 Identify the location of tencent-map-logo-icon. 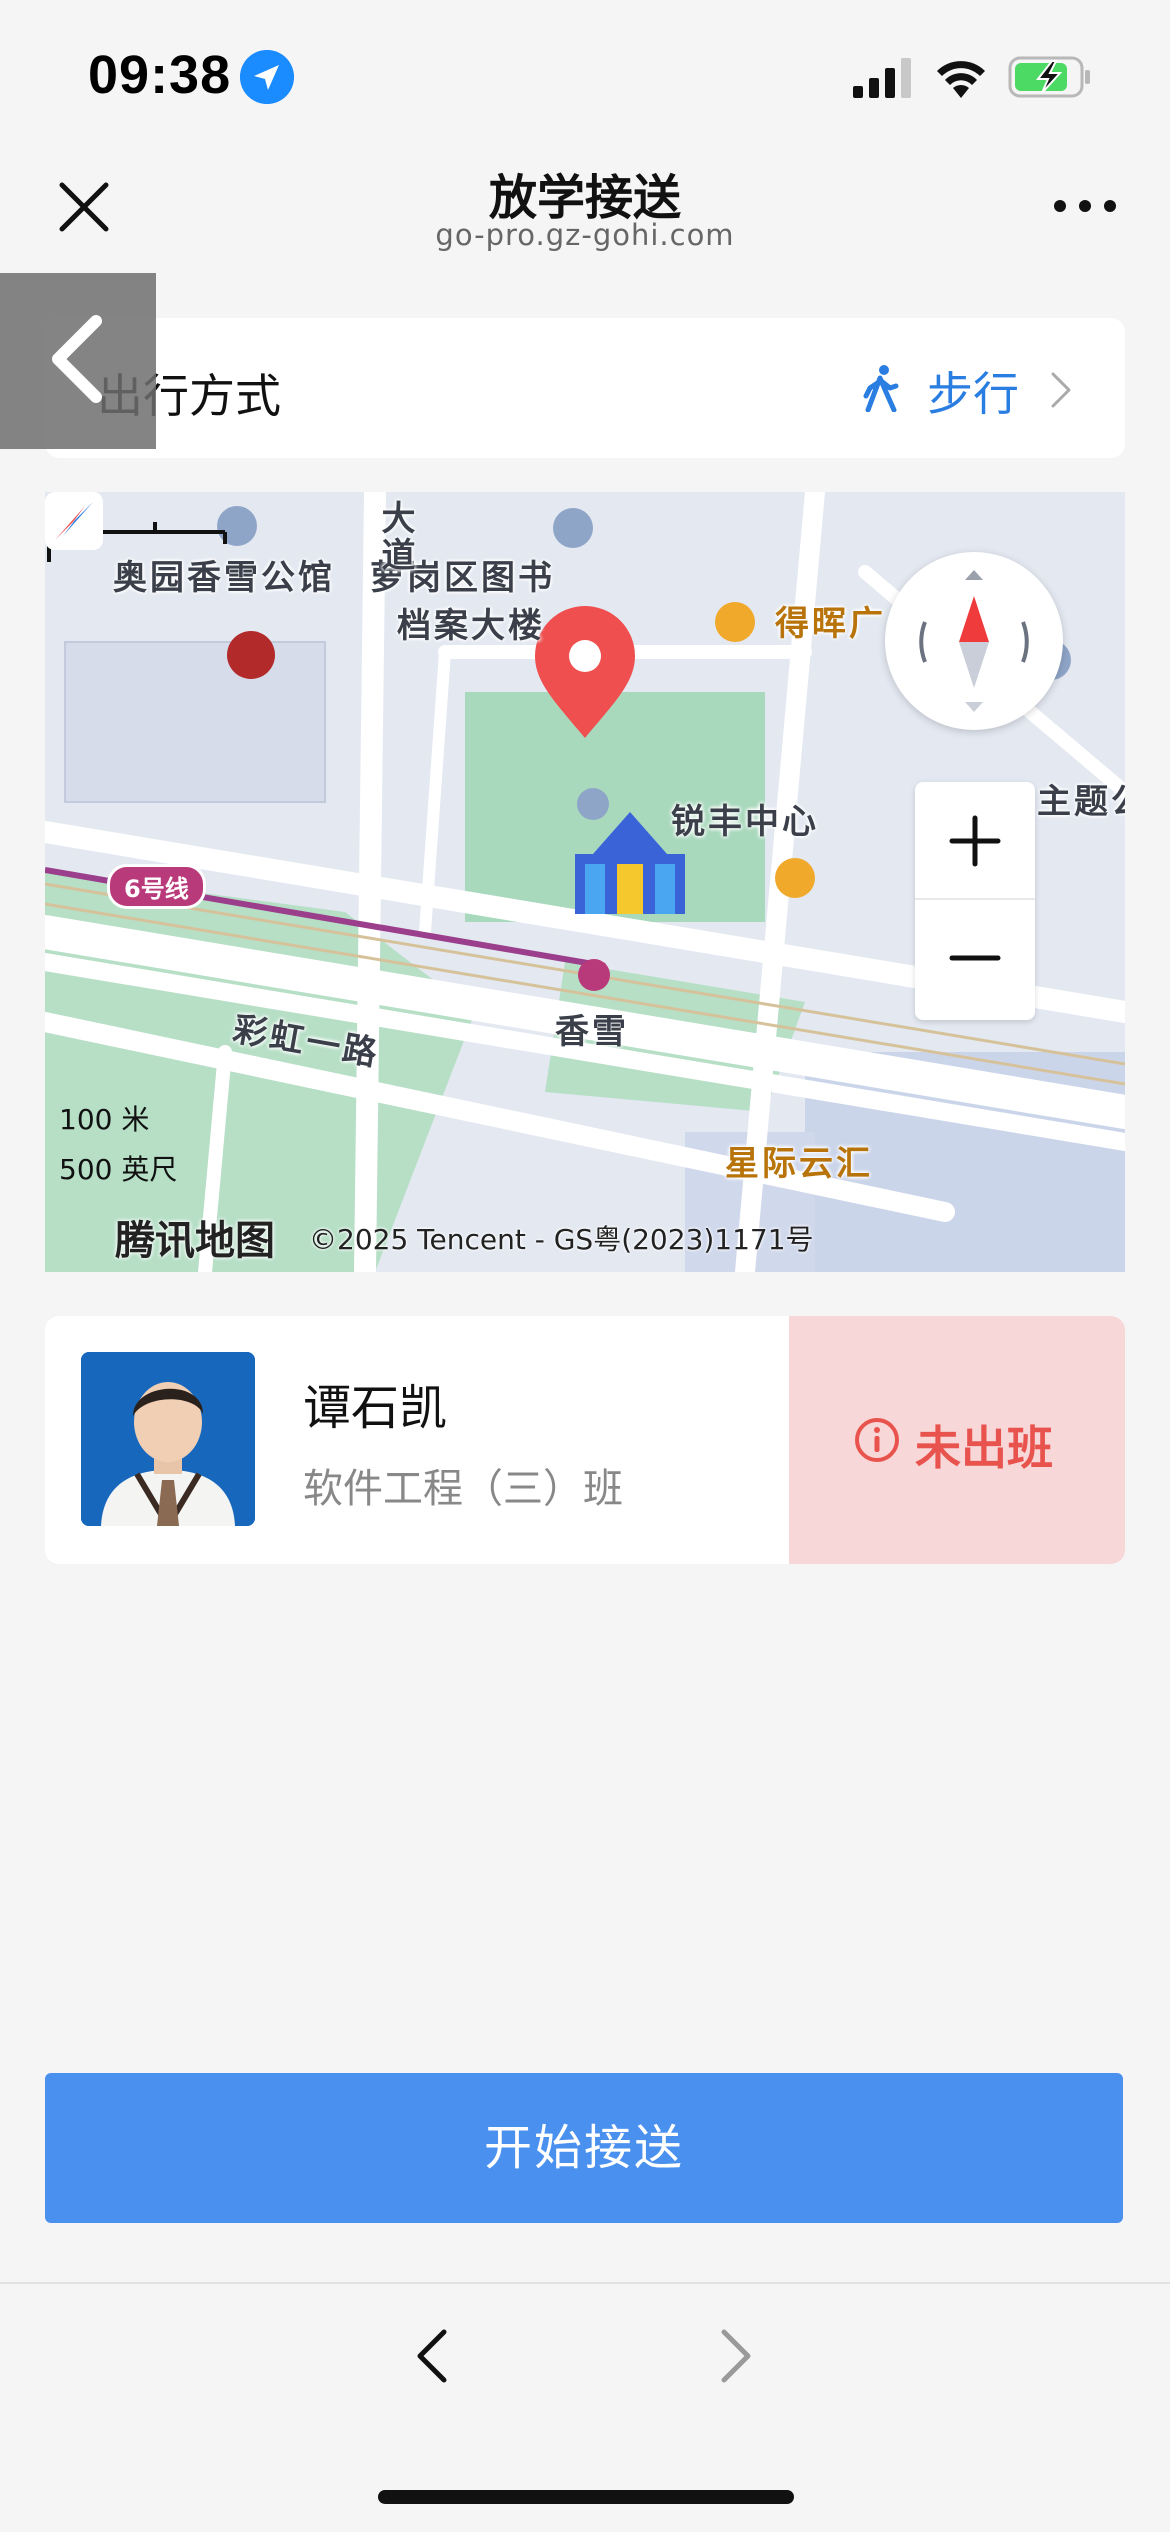
(74, 521).